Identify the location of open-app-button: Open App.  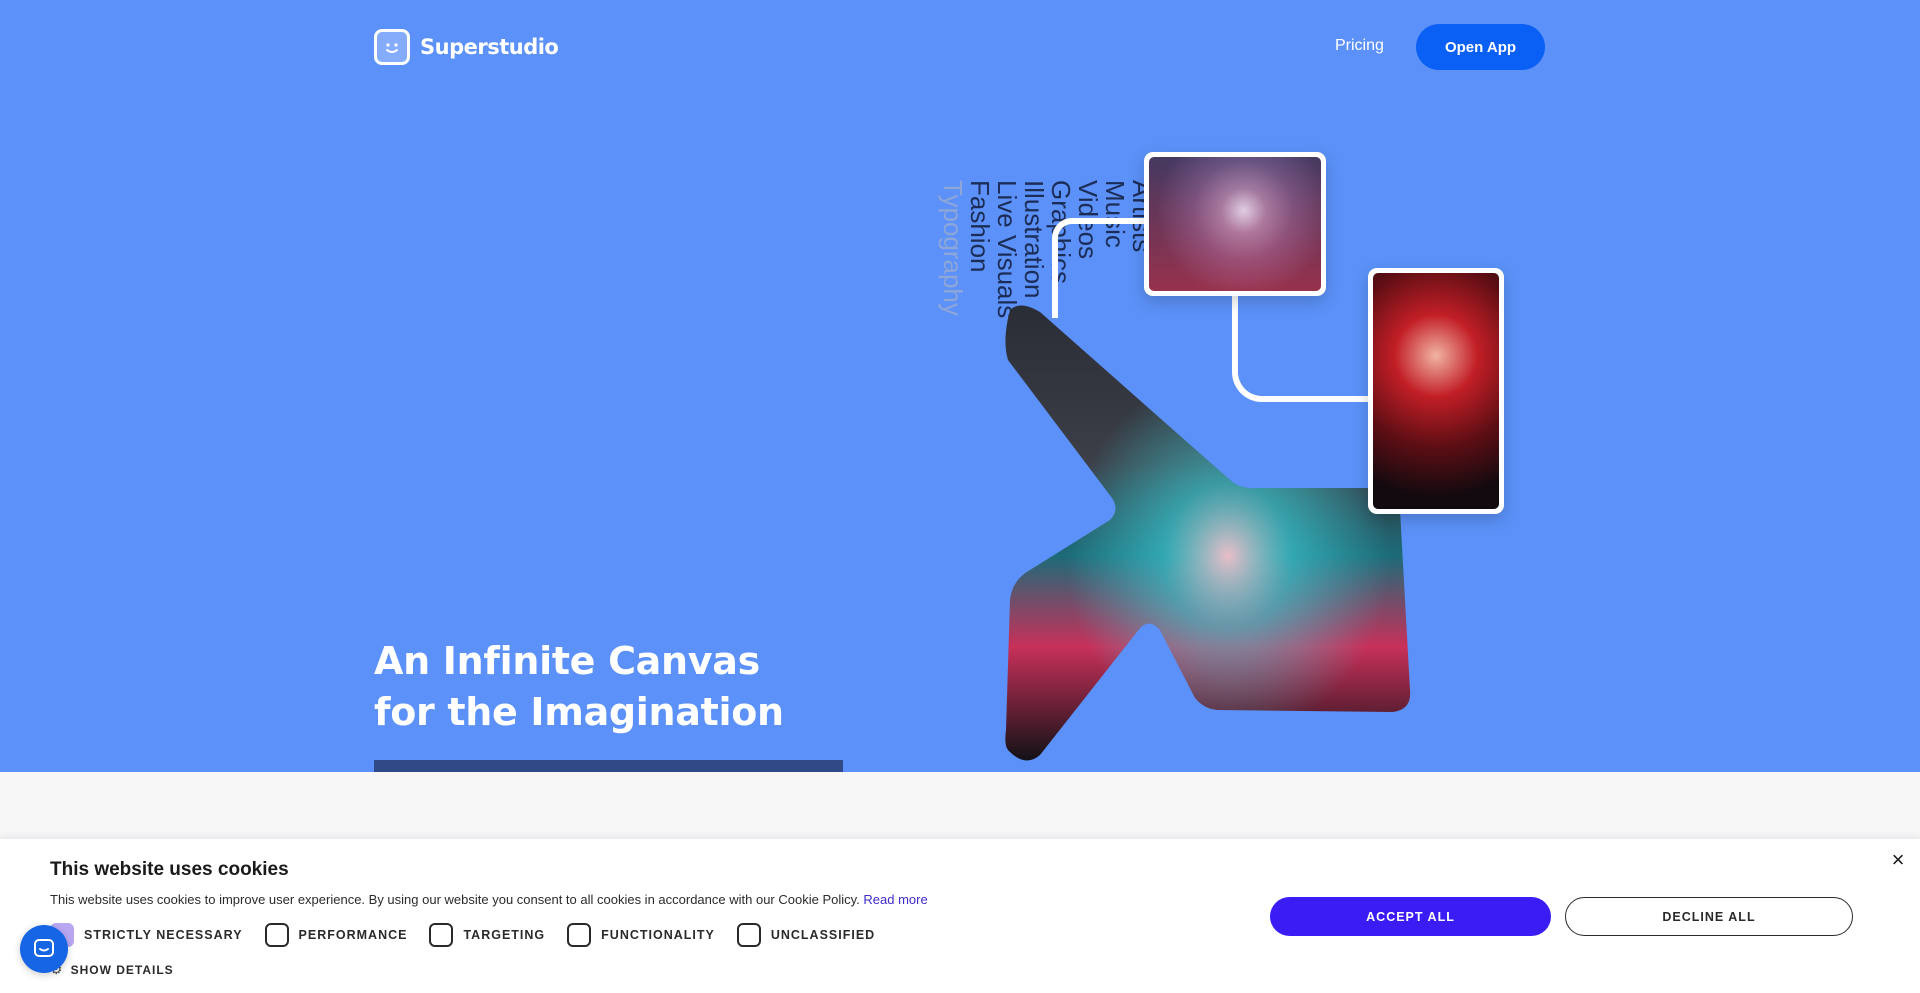
(1480, 47).